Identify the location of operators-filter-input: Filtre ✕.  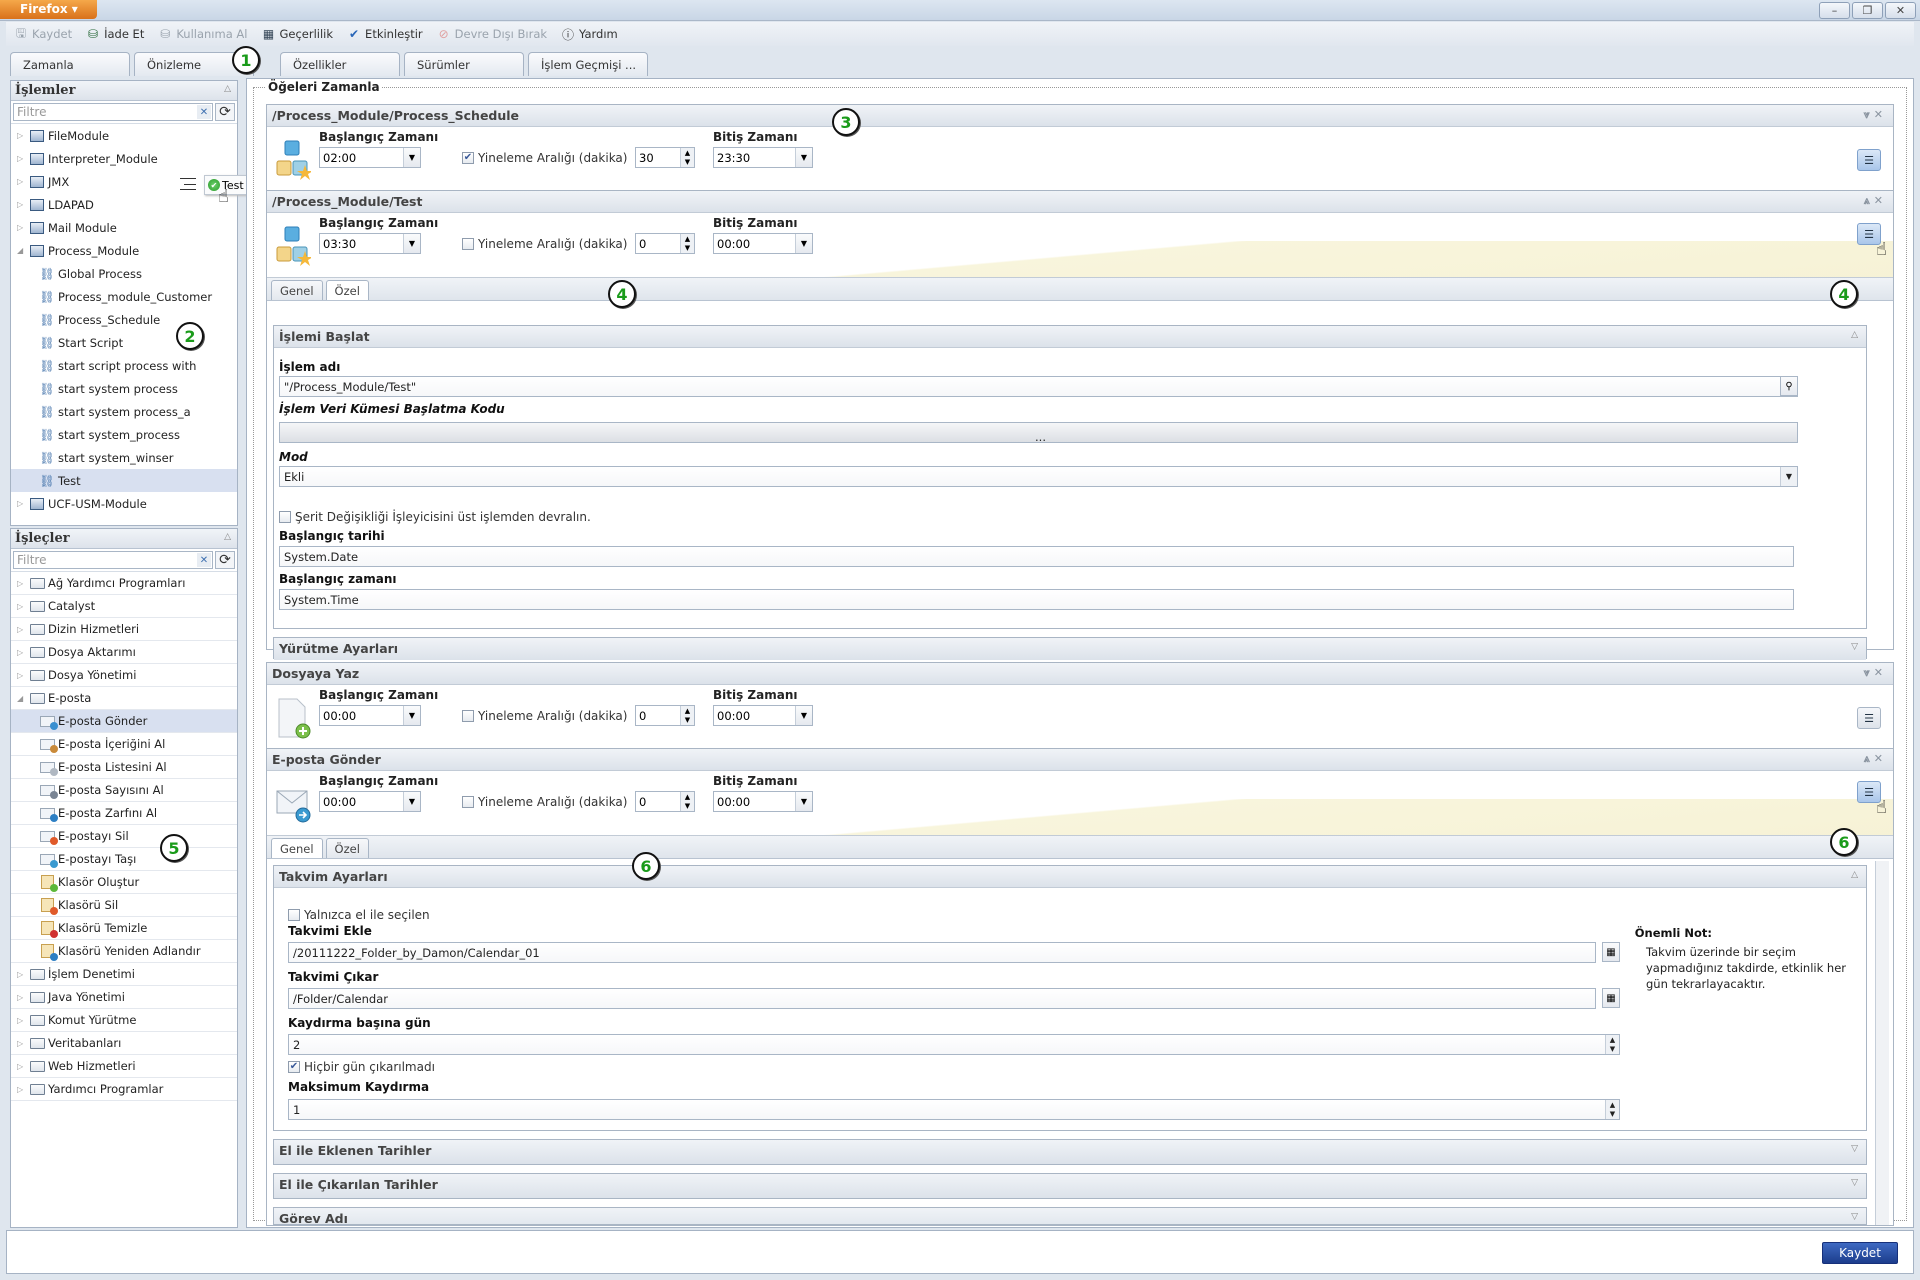
(113, 560).